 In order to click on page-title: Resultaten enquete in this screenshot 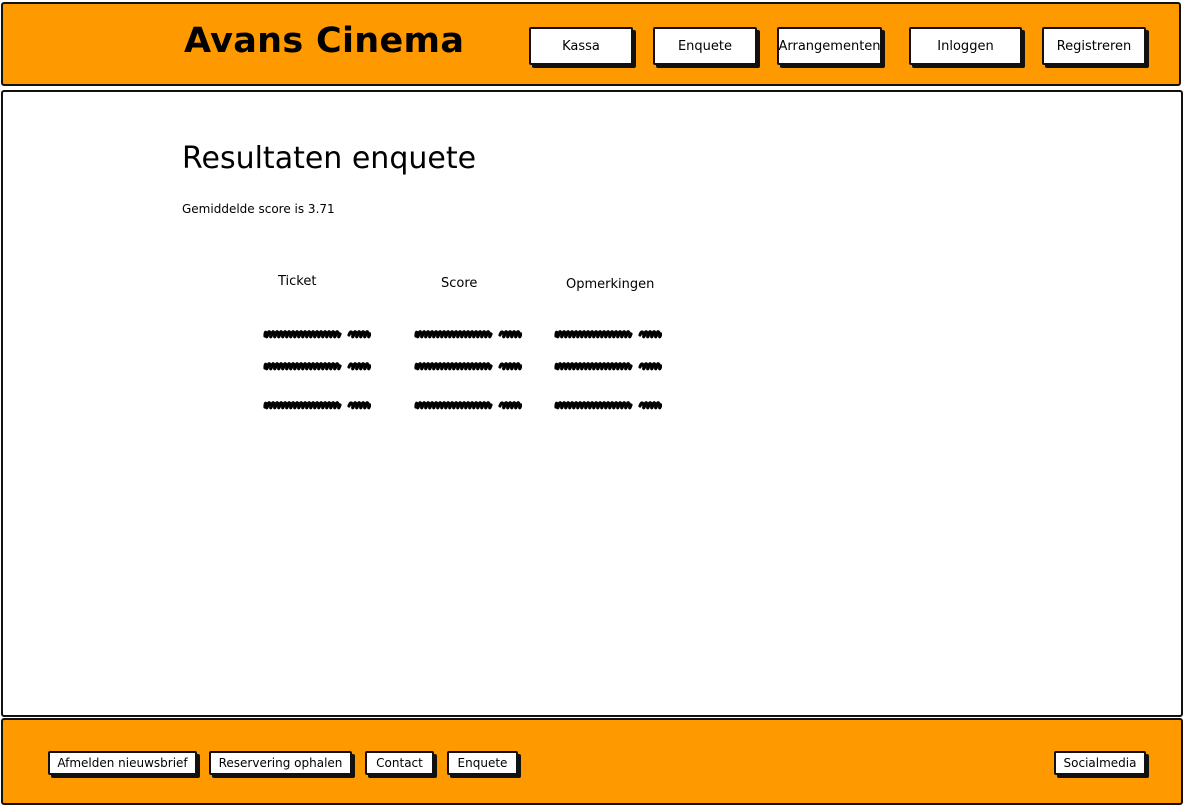, I will do `click(329, 158)`.